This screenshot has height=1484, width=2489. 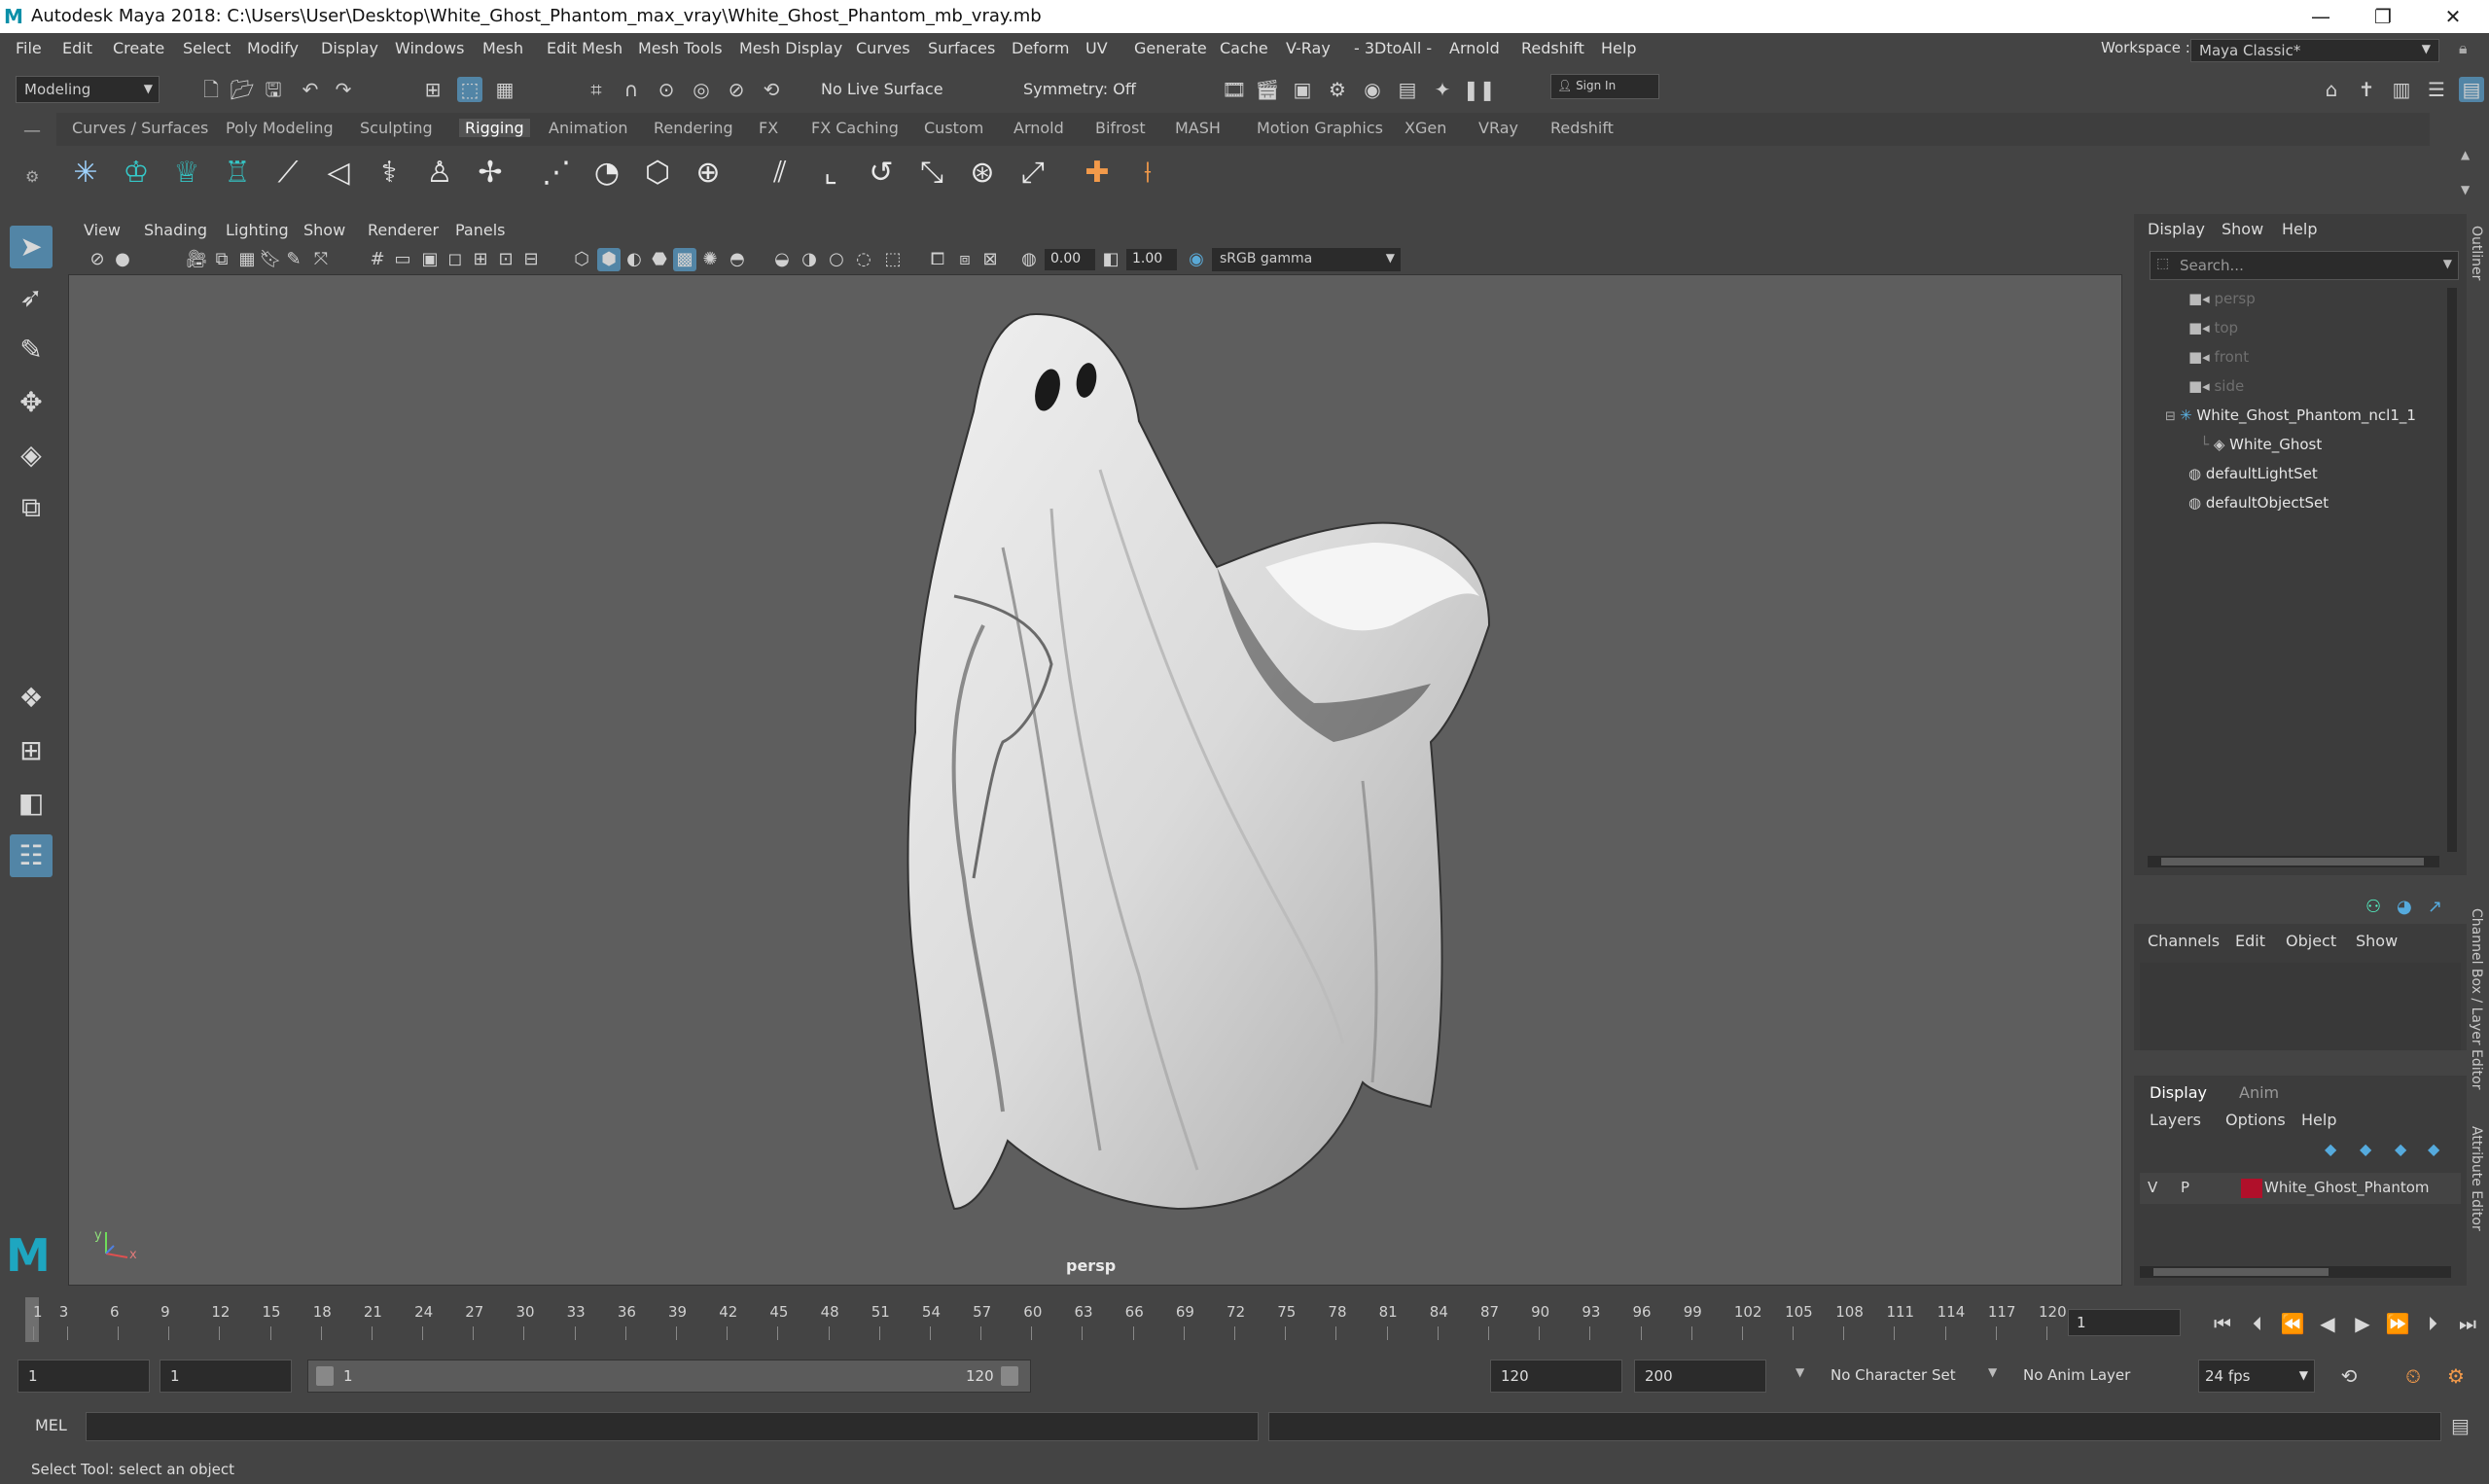 I want to click on anim-layer-dropdown: No Anim Layer, so click(x=2076, y=1375).